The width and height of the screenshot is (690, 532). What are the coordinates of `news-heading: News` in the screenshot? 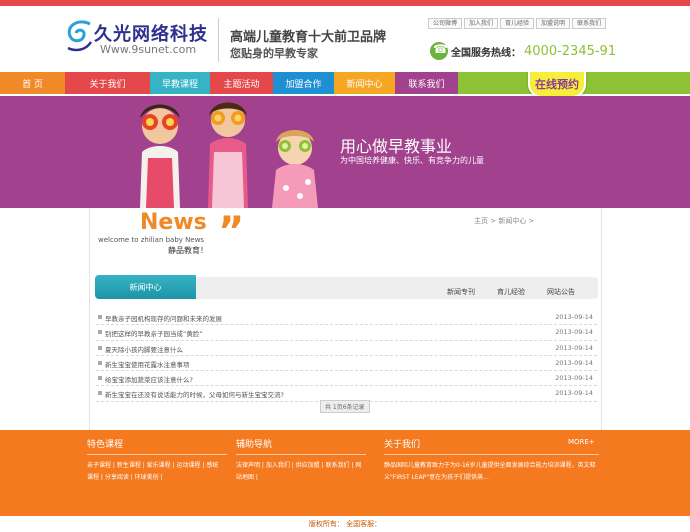 It's located at (173, 222).